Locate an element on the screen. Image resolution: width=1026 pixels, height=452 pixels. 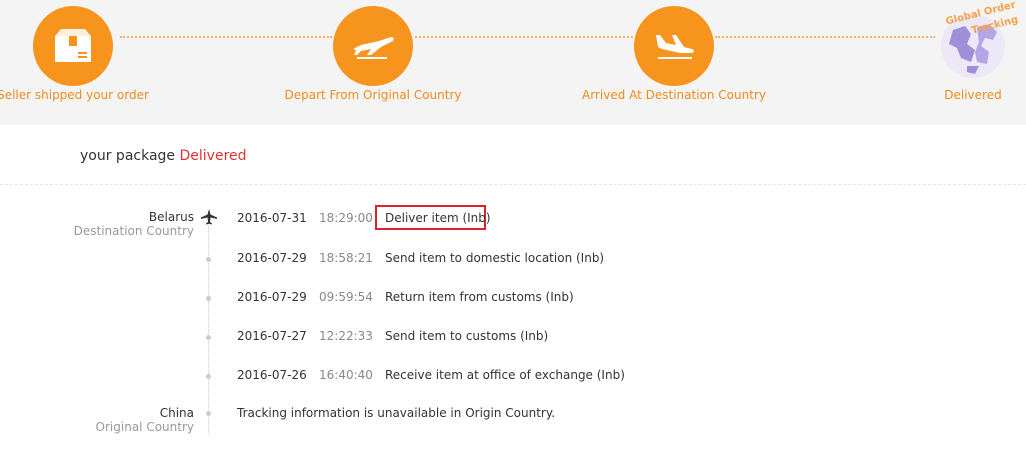
event-time: 09:59:54 is located at coordinates (346, 297).